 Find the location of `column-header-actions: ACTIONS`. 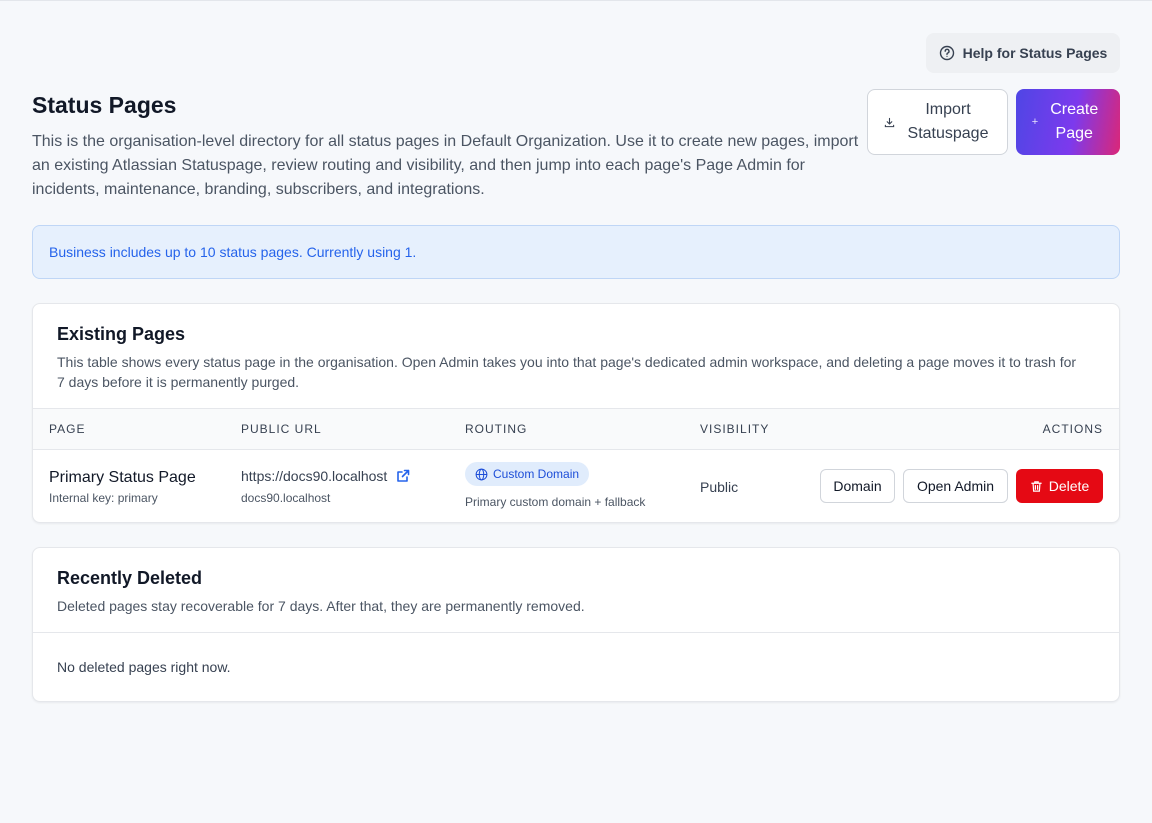

column-header-actions: ACTIONS is located at coordinates (1072, 429).